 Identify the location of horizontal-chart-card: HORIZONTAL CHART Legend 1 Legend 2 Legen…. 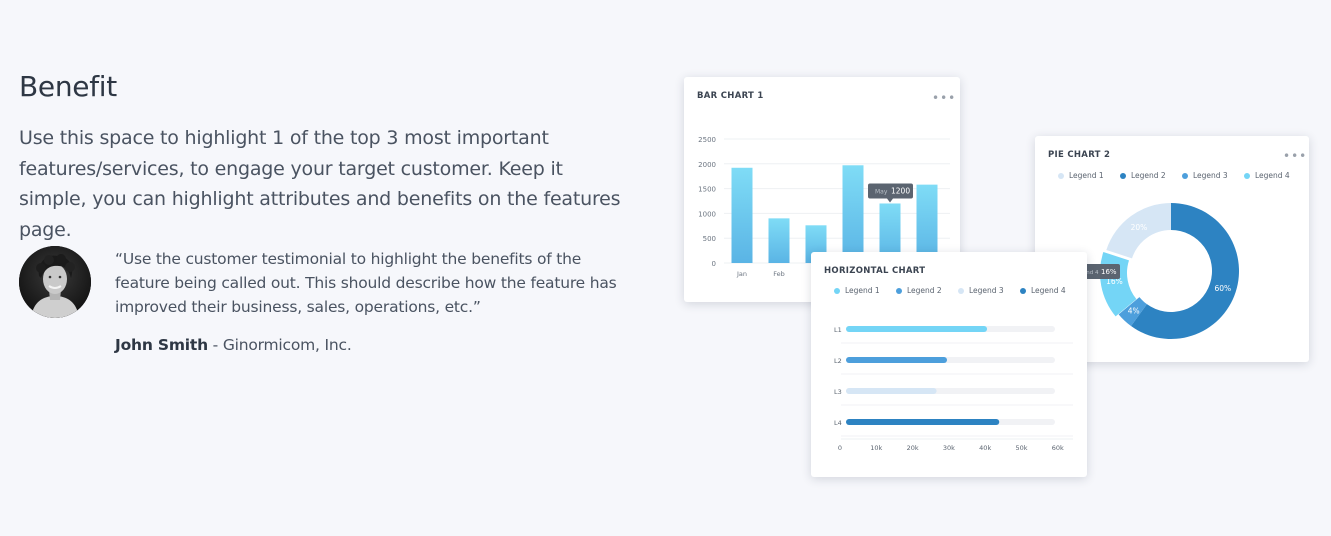
(949, 364).